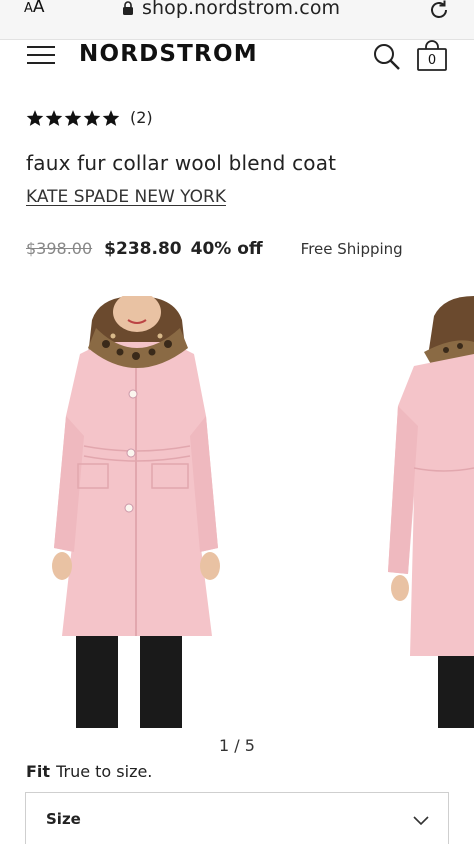 This screenshot has height=844, width=474. Describe the element at coordinates (168, 54) in the screenshot. I see `nordstrom-logo: NORDSTROM` at that location.